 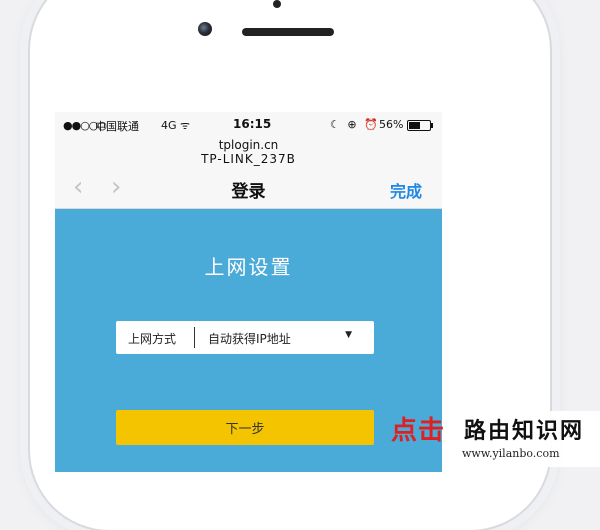 What do you see at coordinates (391, 124) in the screenshot?
I see `battery-percent: 56%` at bounding box center [391, 124].